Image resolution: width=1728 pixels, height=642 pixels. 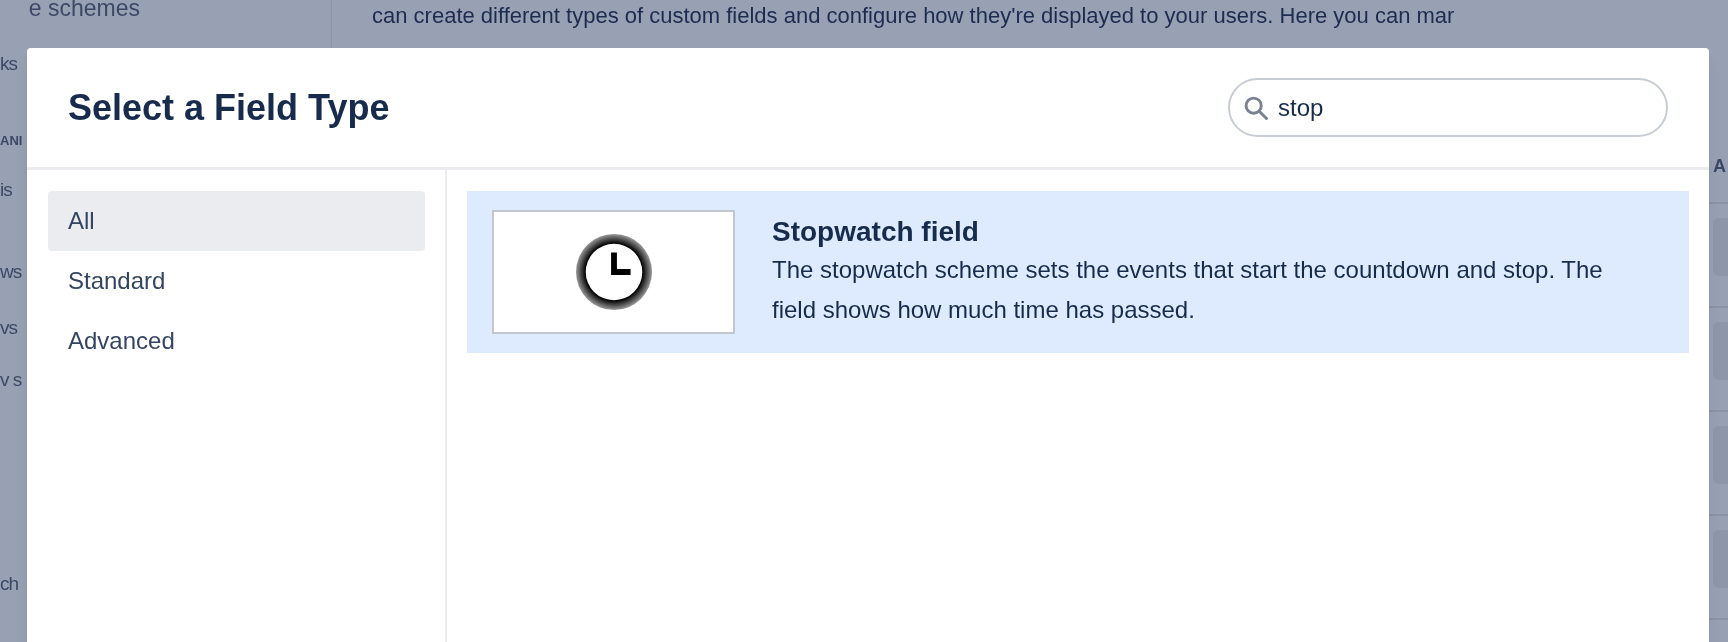 I want to click on category-item: Advanced, so click(x=236, y=341).